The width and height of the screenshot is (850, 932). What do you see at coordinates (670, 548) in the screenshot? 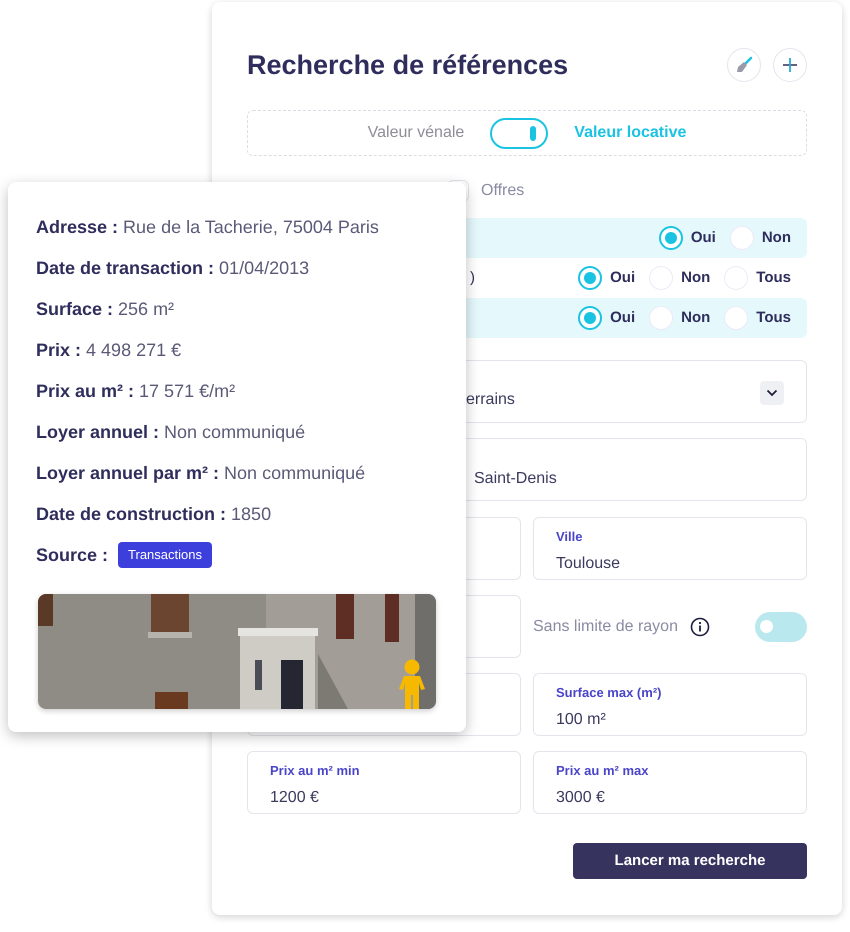
I see `input-field: Ville Toulouse` at bounding box center [670, 548].